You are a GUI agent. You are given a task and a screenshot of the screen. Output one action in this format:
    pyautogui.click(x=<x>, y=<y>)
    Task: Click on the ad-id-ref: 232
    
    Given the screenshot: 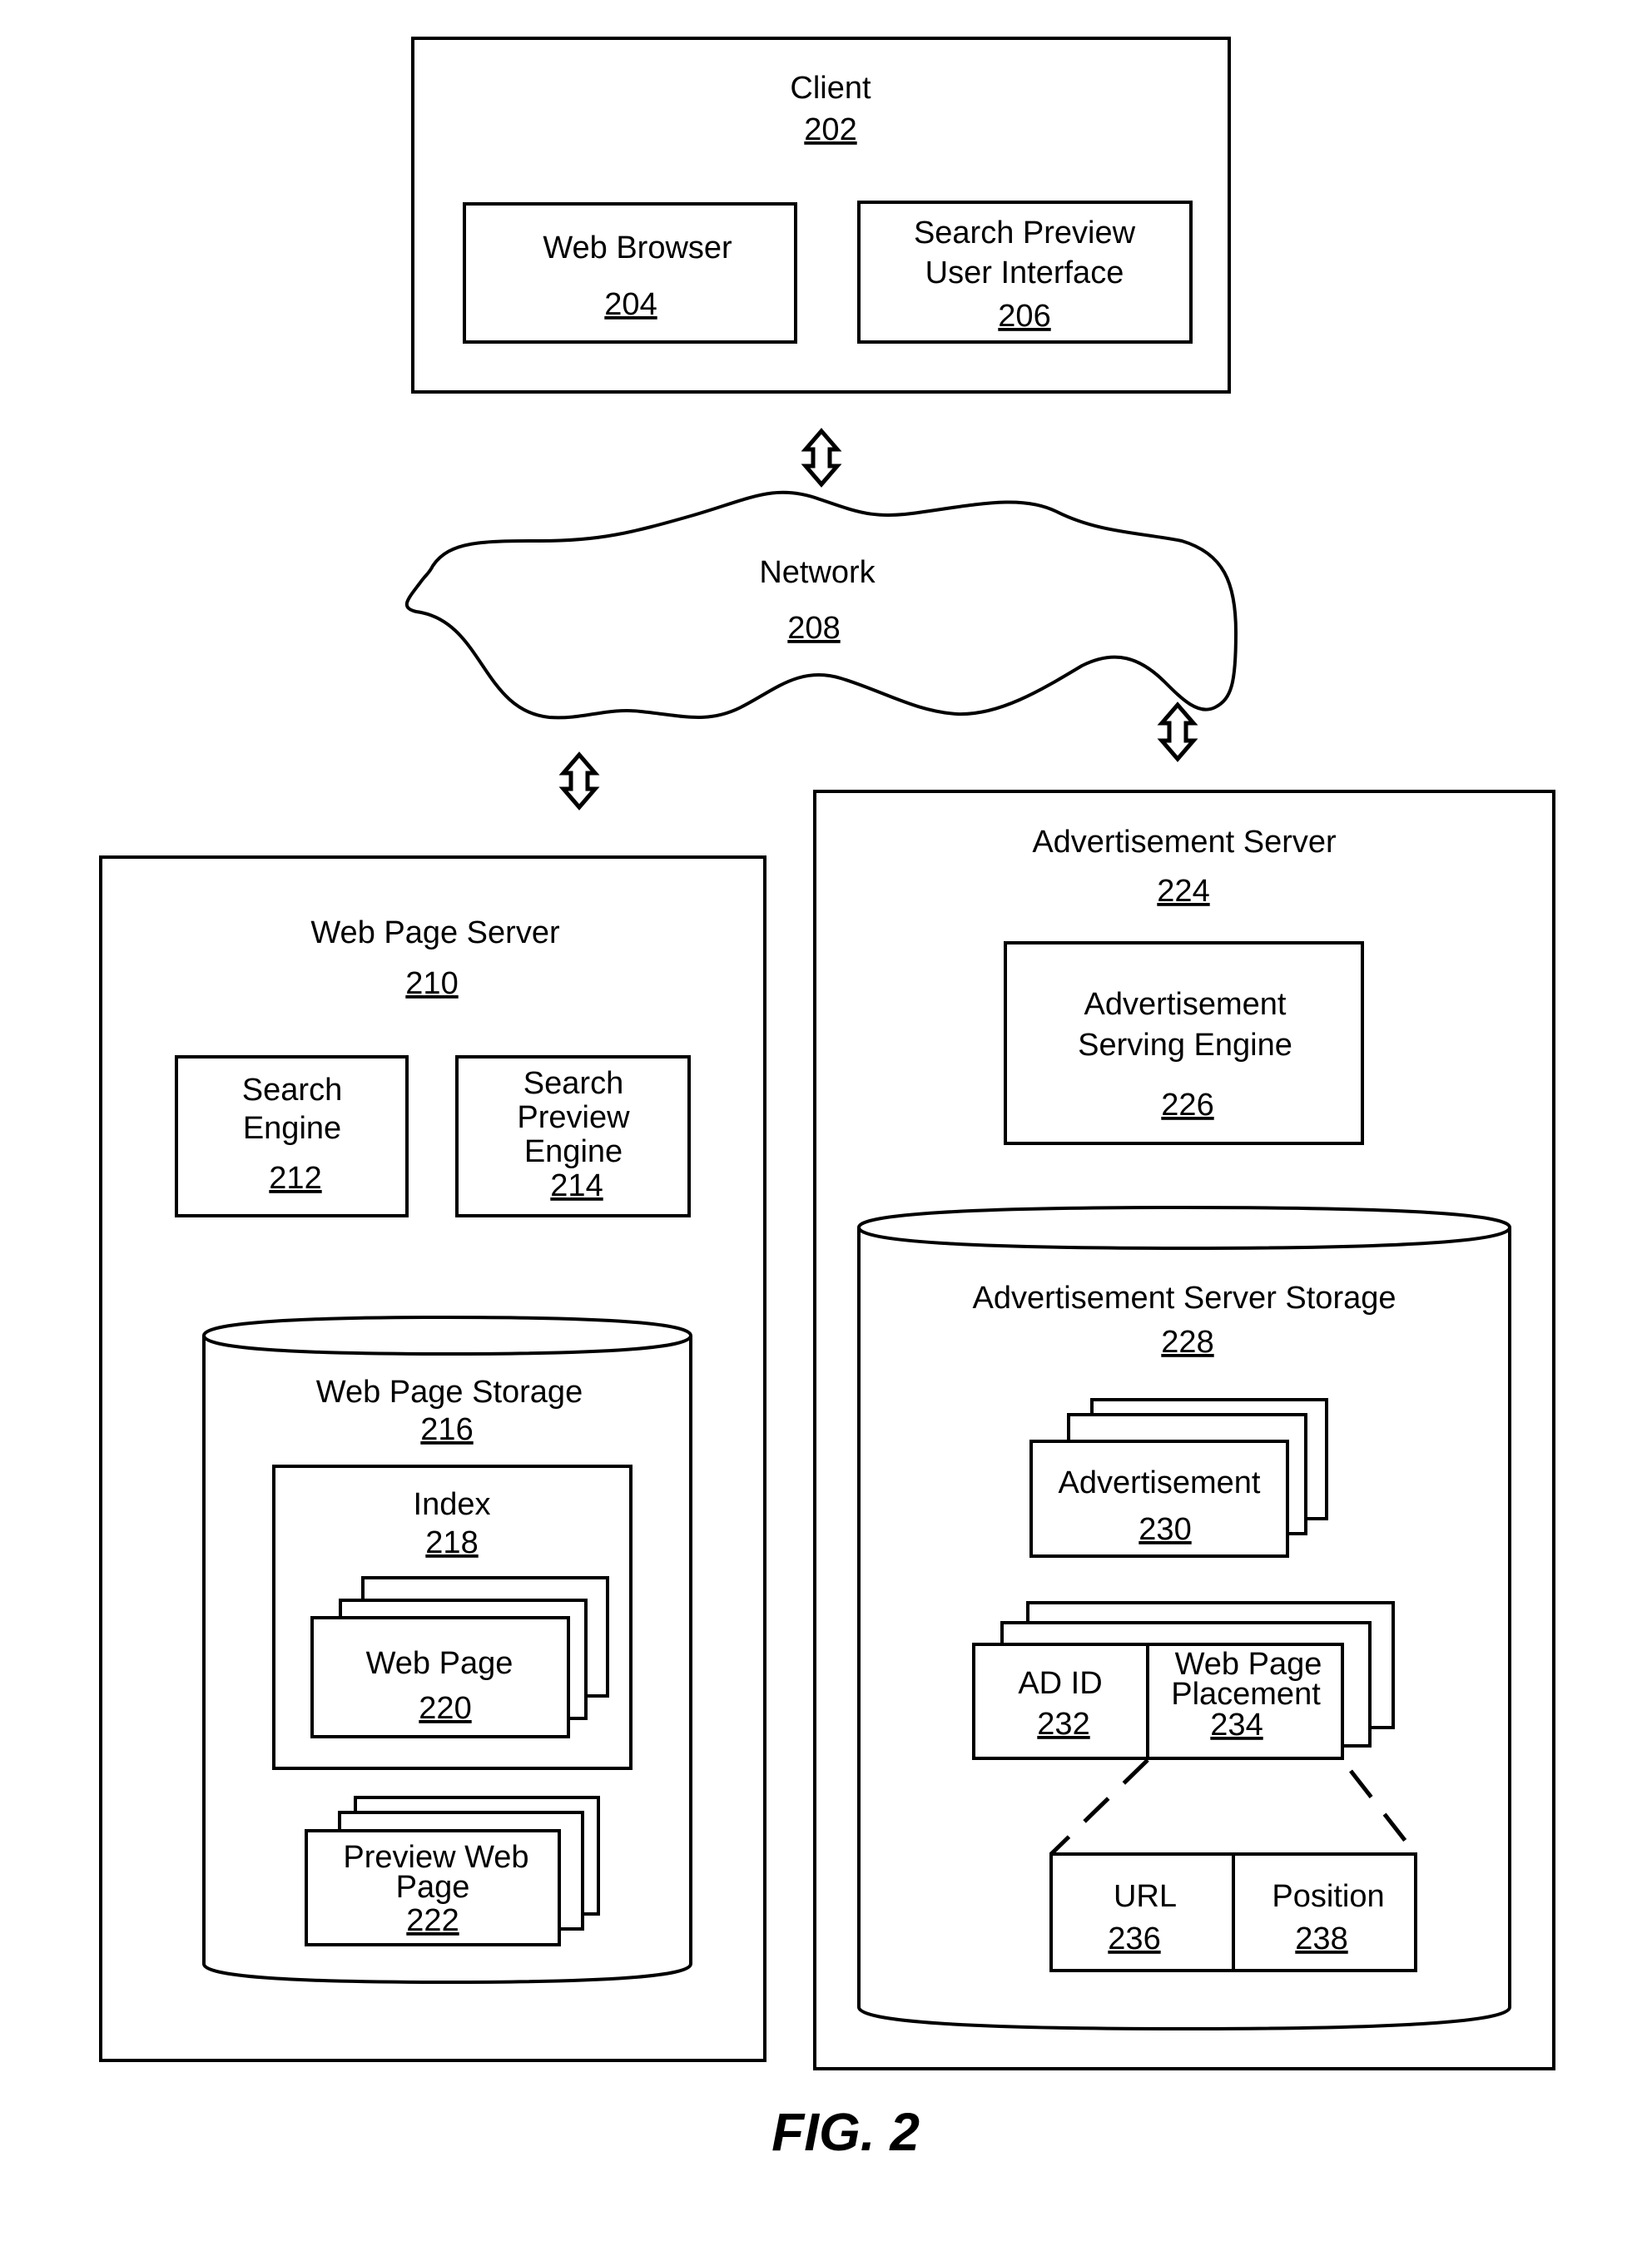 What is the action you would take?
    pyautogui.click(x=1063, y=1724)
    